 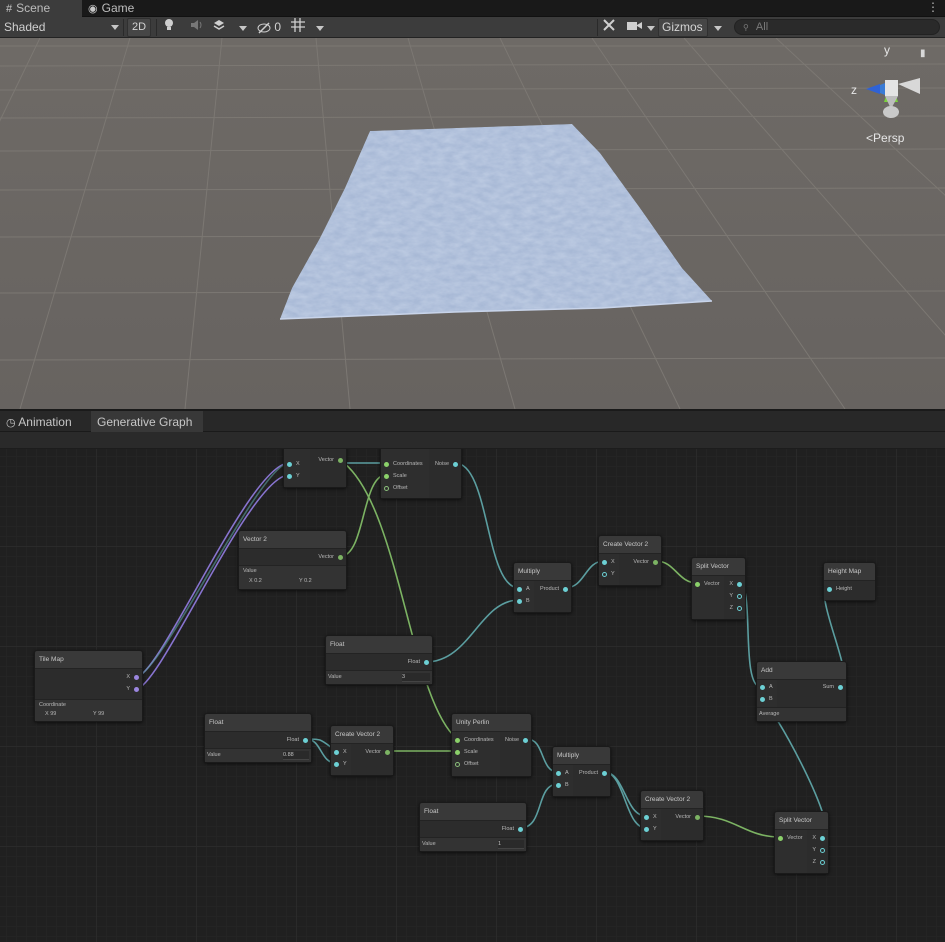 I want to click on node-split-vector-a: Split Vector Vector X Y Z, so click(x=718, y=588).